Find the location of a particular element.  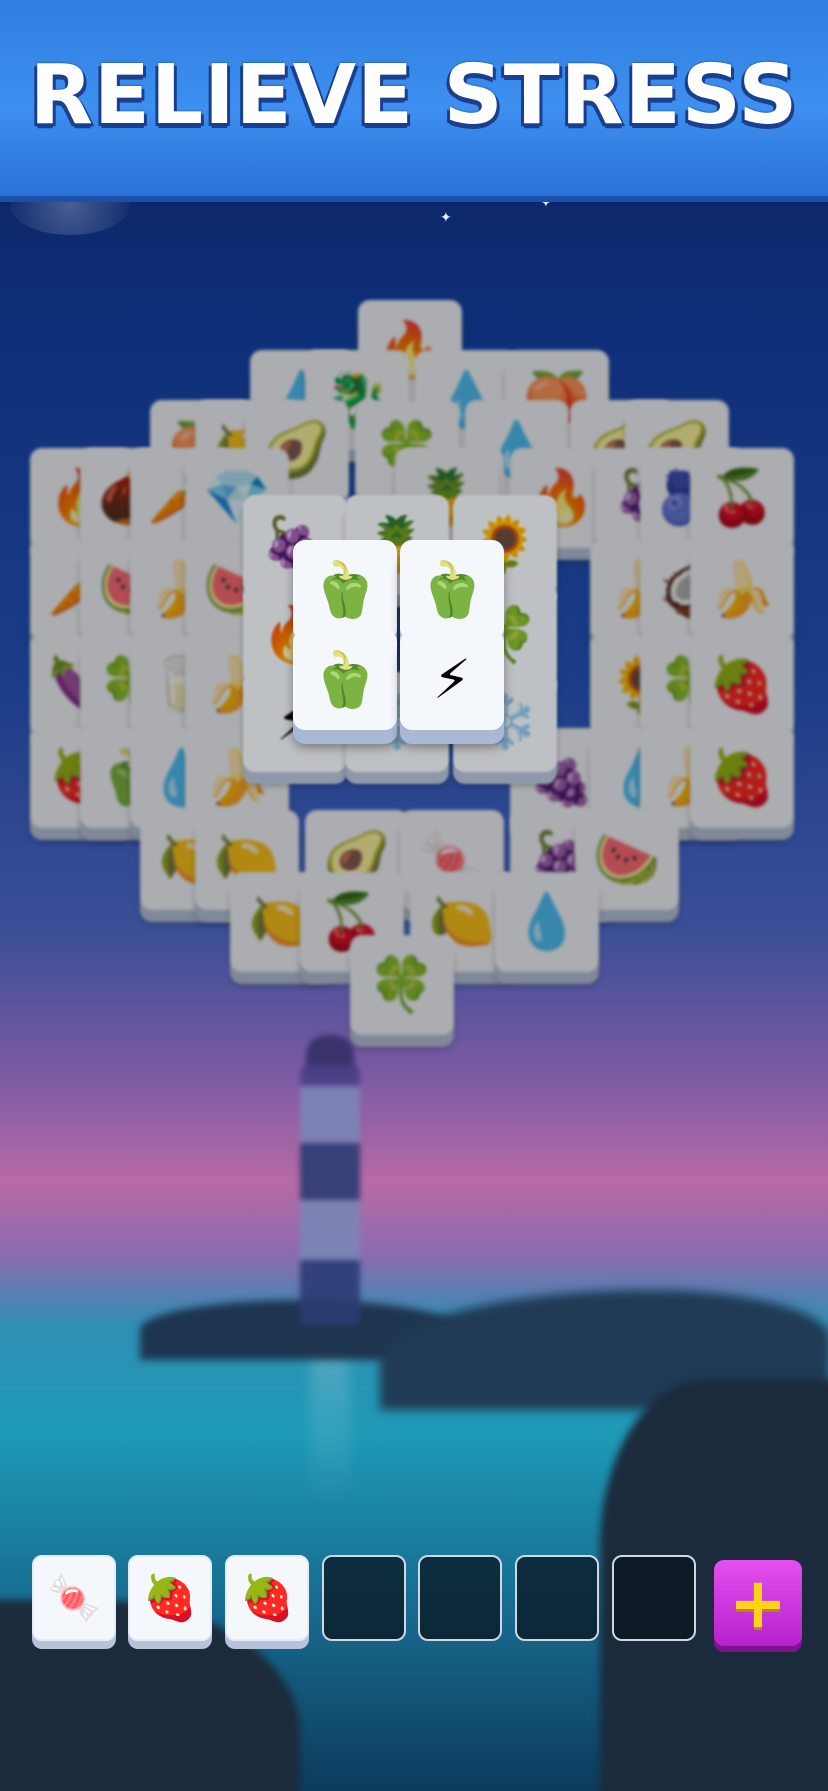

plus-icon: + is located at coordinates (758, 1603).